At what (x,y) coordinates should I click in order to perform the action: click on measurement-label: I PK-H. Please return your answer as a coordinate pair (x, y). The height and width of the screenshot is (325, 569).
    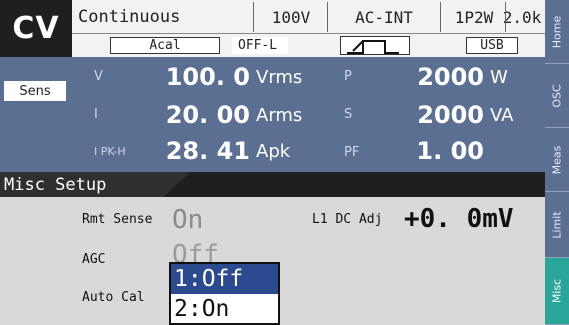
    Looking at the image, I should click on (110, 151).